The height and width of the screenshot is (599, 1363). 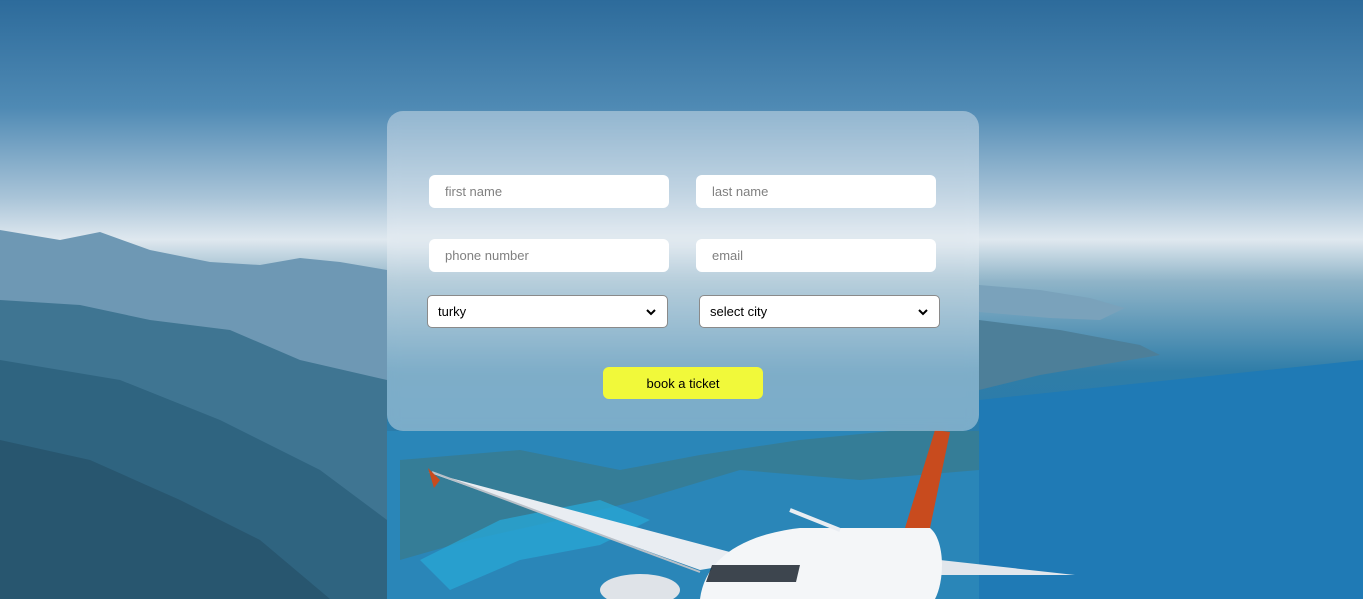 I want to click on book-ticket-button: book a ticket, so click(x=683, y=383).